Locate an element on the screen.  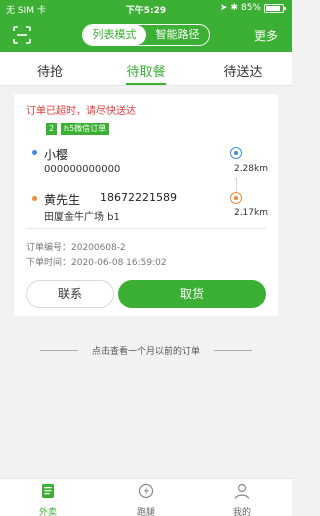
pickup-distance: 2.28km is located at coordinates (250, 169).